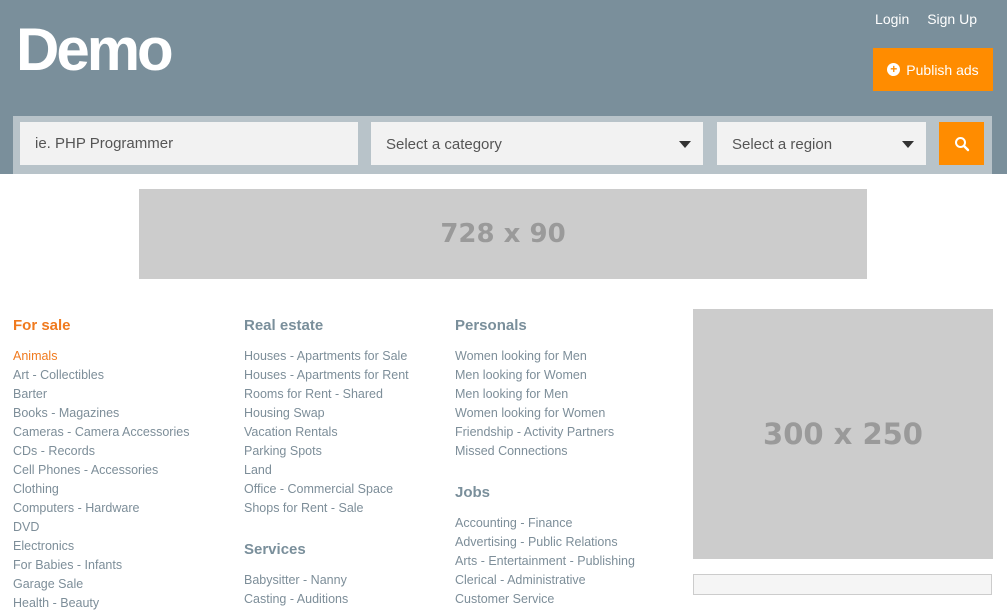 The image size is (1007, 613). What do you see at coordinates (123, 413) in the screenshot?
I see `category-link: Books - Magazines` at bounding box center [123, 413].